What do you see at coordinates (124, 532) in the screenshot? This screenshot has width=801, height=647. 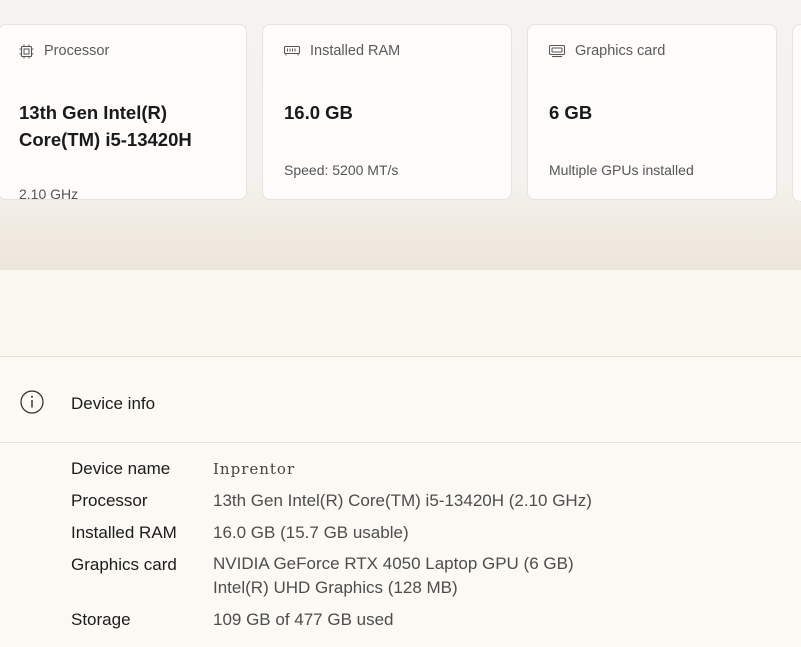 I see `installed-ram-label: Installed RAM` at bounding box center [124, 532].